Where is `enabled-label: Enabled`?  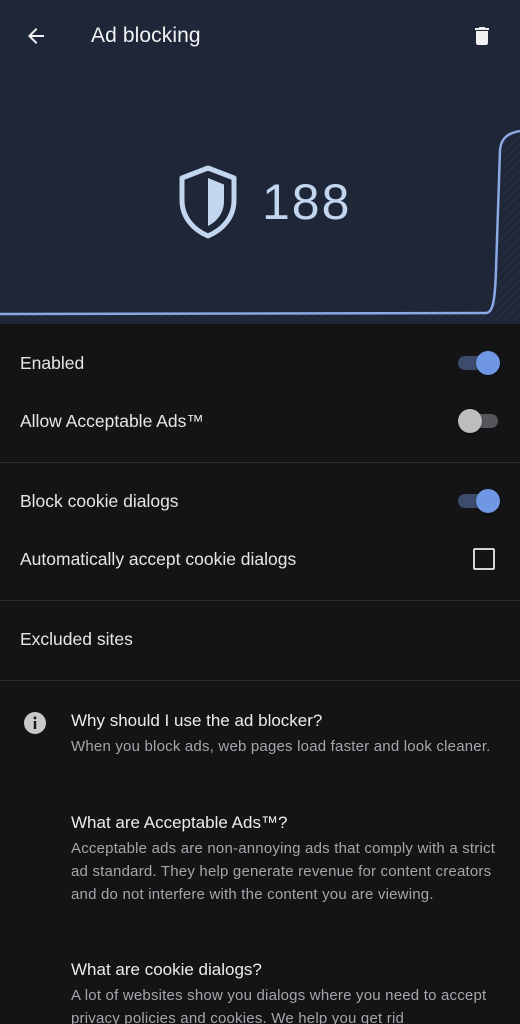 enabled-label: Enabled is located at coordinates (52, 362).